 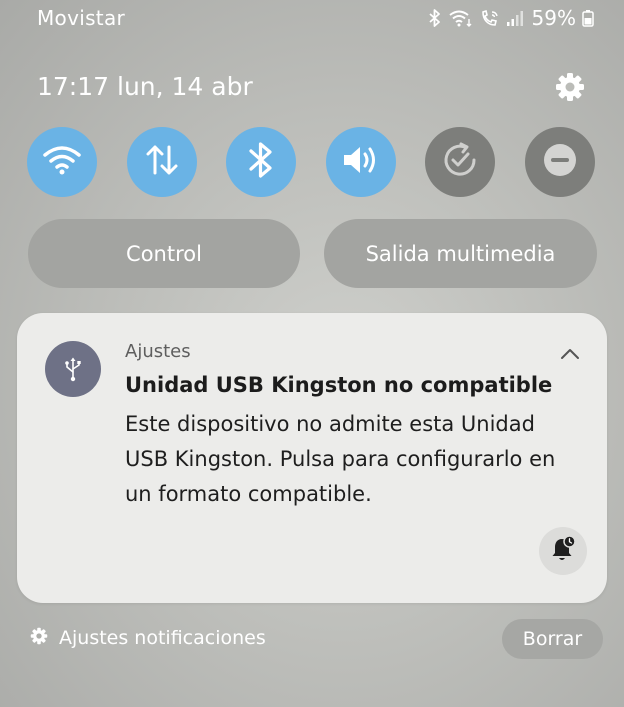 What do you see at coordinates (162, 638) in the screenshot?
I see `notification-settings-label: Ajustes notificaciones` at bounding box center [162, 638].